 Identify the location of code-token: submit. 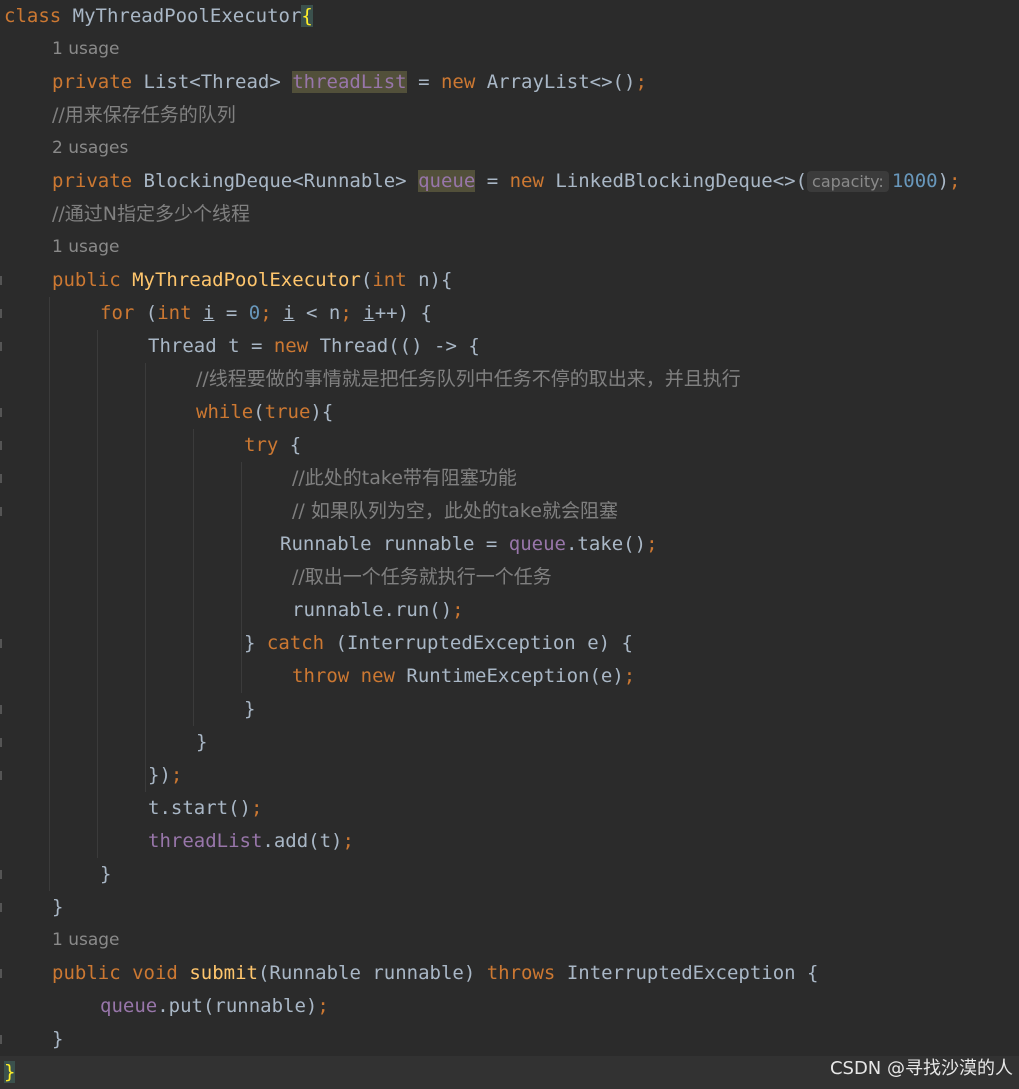
(223, 973).